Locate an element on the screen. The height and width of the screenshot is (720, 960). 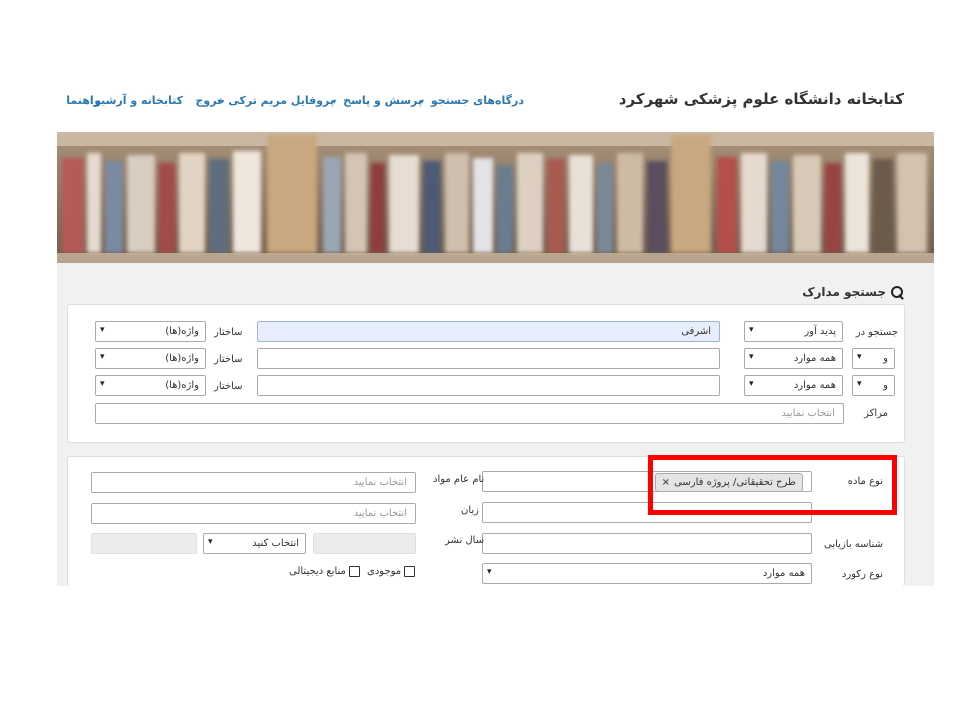
general-material-label: نام عام مواد is located at coordinates (459, 479).